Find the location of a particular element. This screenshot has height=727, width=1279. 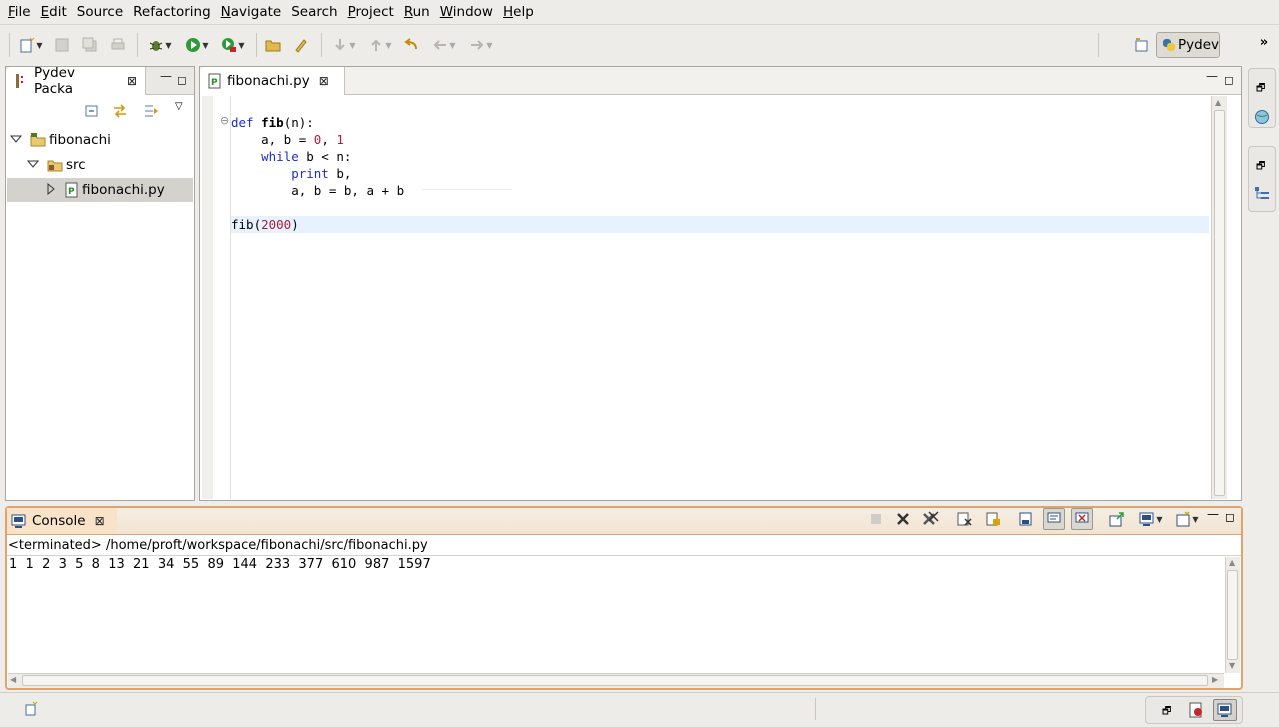

external-tools-button: ▼ is located at coordinates (233, 45).